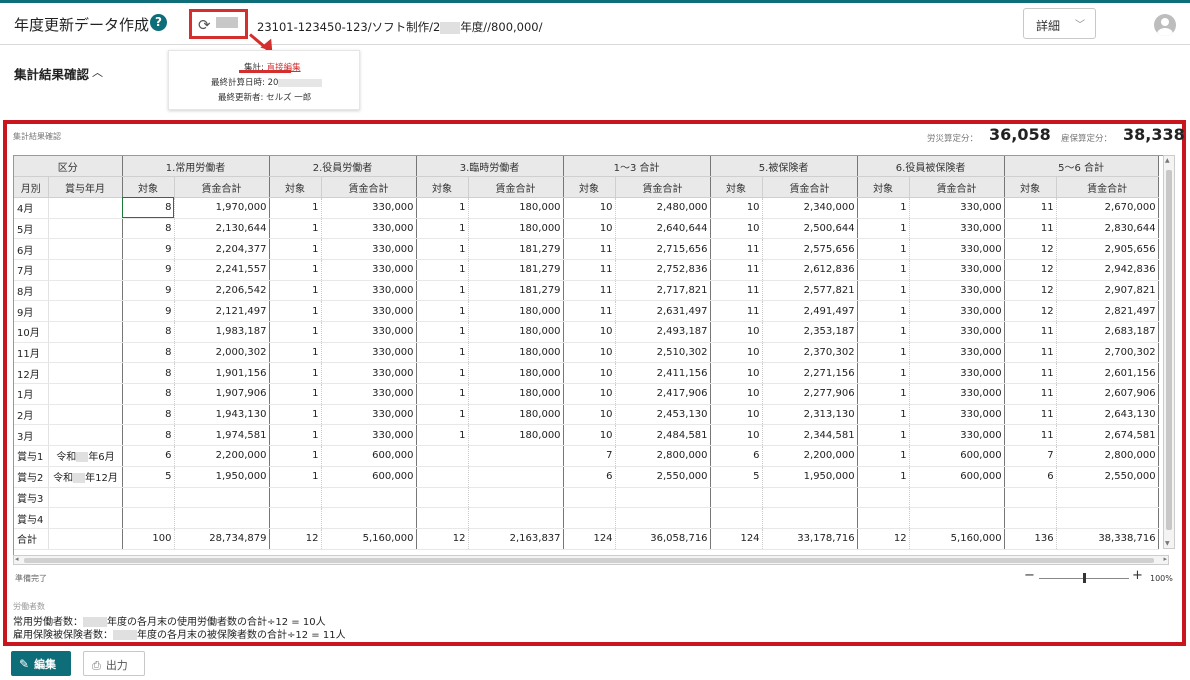  Describe the element at coordinates (1167, 543) in the screenshot. I see `scroll-down-icon: ▼` at that location.